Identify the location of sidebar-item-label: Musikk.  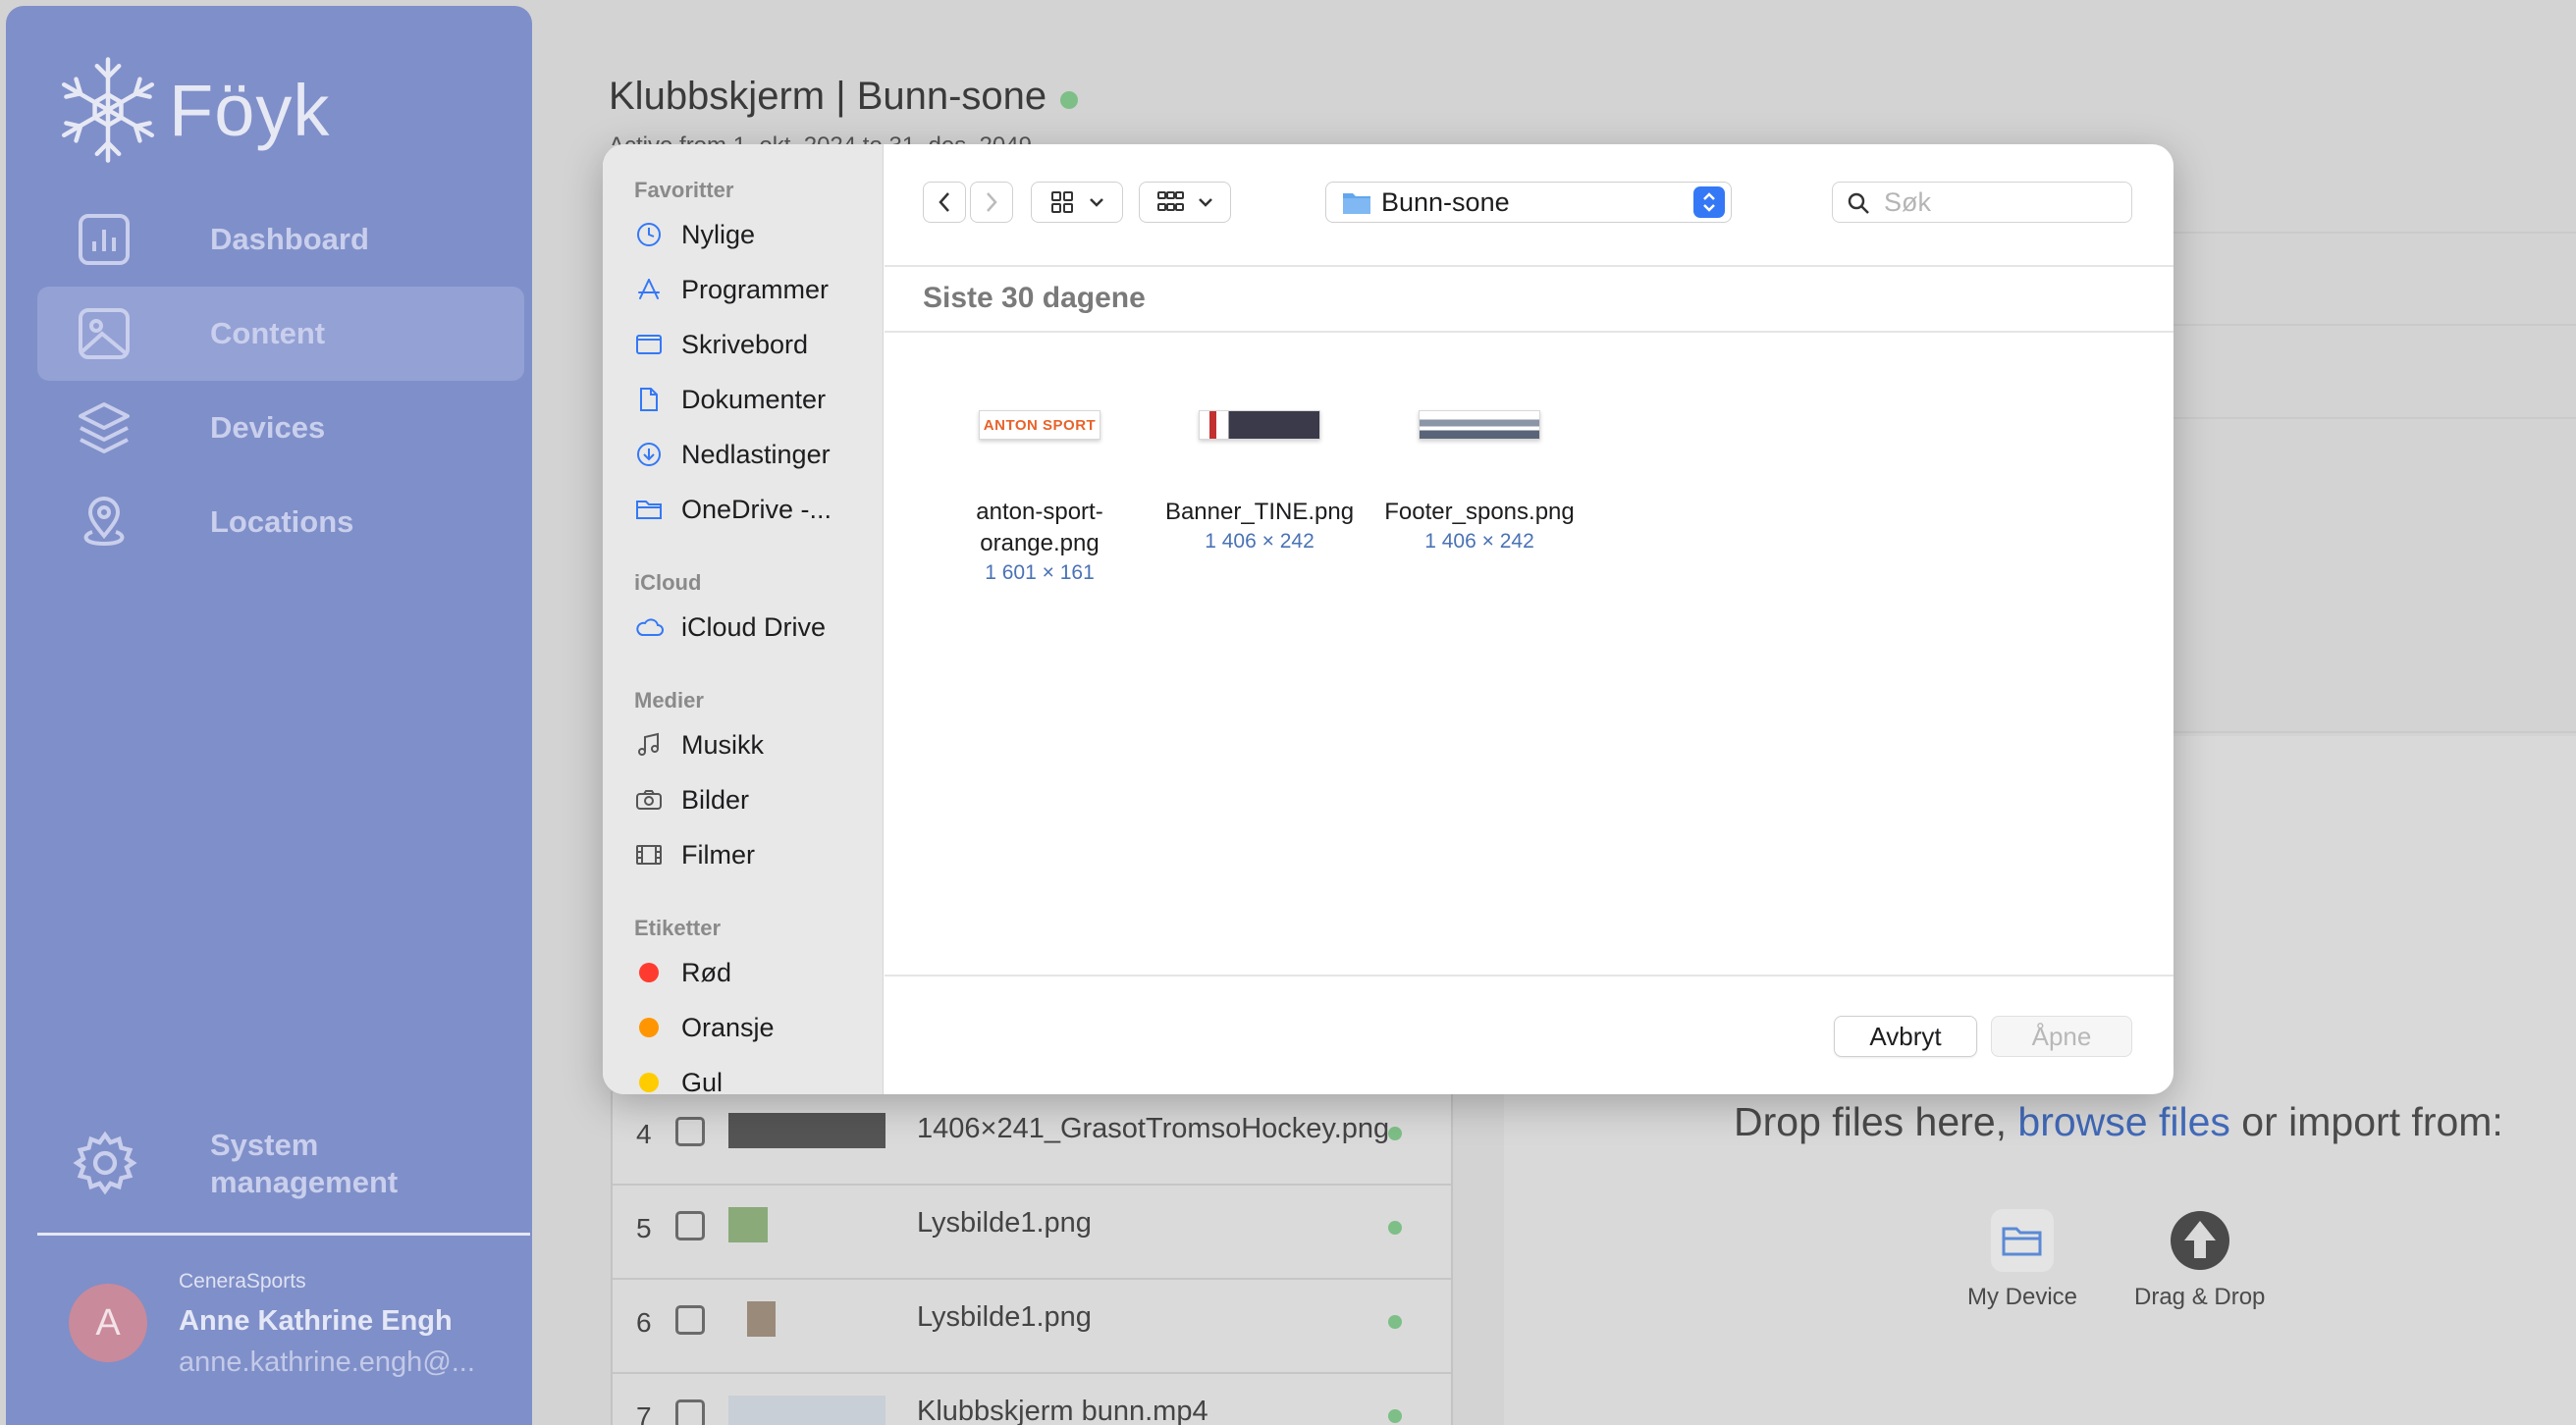
(723, 744).